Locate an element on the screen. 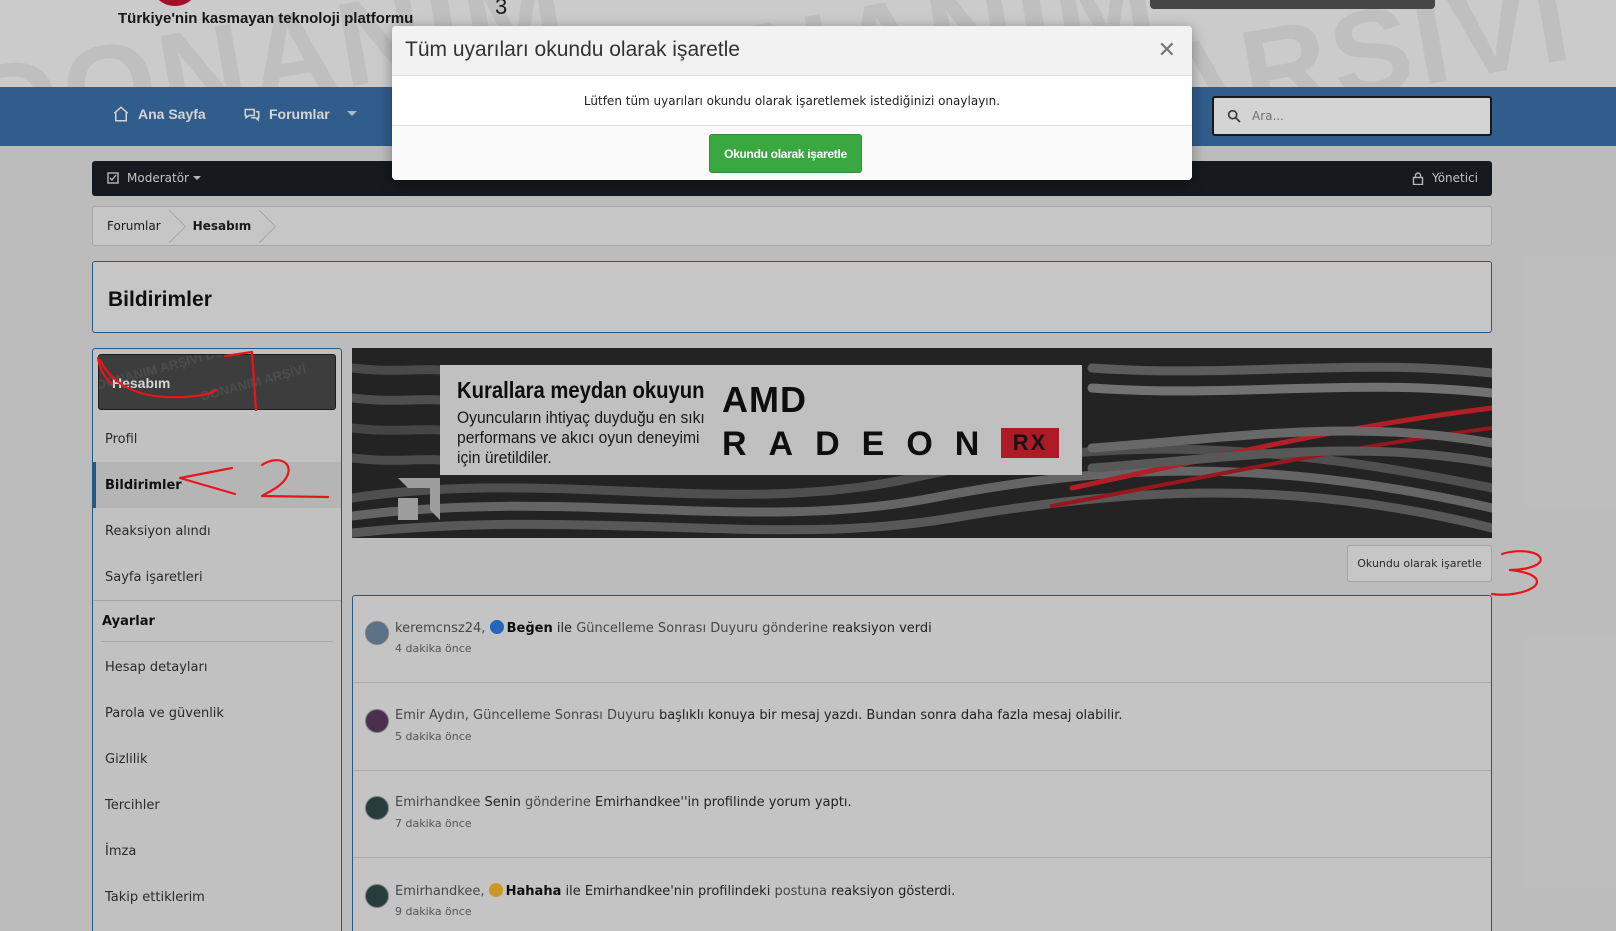  confirm-mark-read-button: Okundu olarak işaretle is located at coordinates (785, 153).